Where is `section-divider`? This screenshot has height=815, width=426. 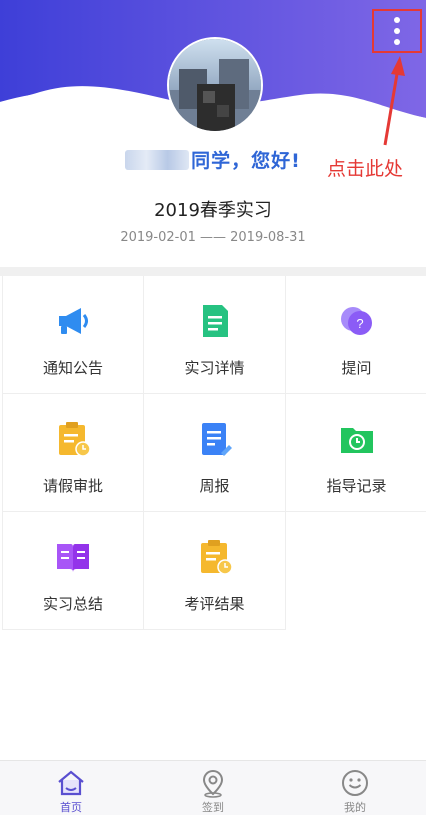
section-divider is located at coordinates (213, 271).